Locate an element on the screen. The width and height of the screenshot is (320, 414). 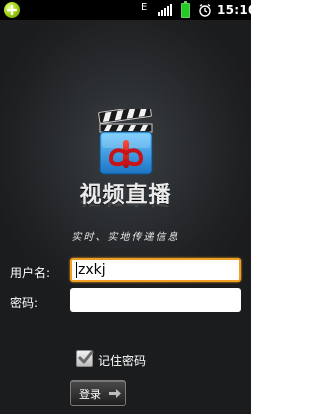
alarm-icon is located at coordinates (205, 10).